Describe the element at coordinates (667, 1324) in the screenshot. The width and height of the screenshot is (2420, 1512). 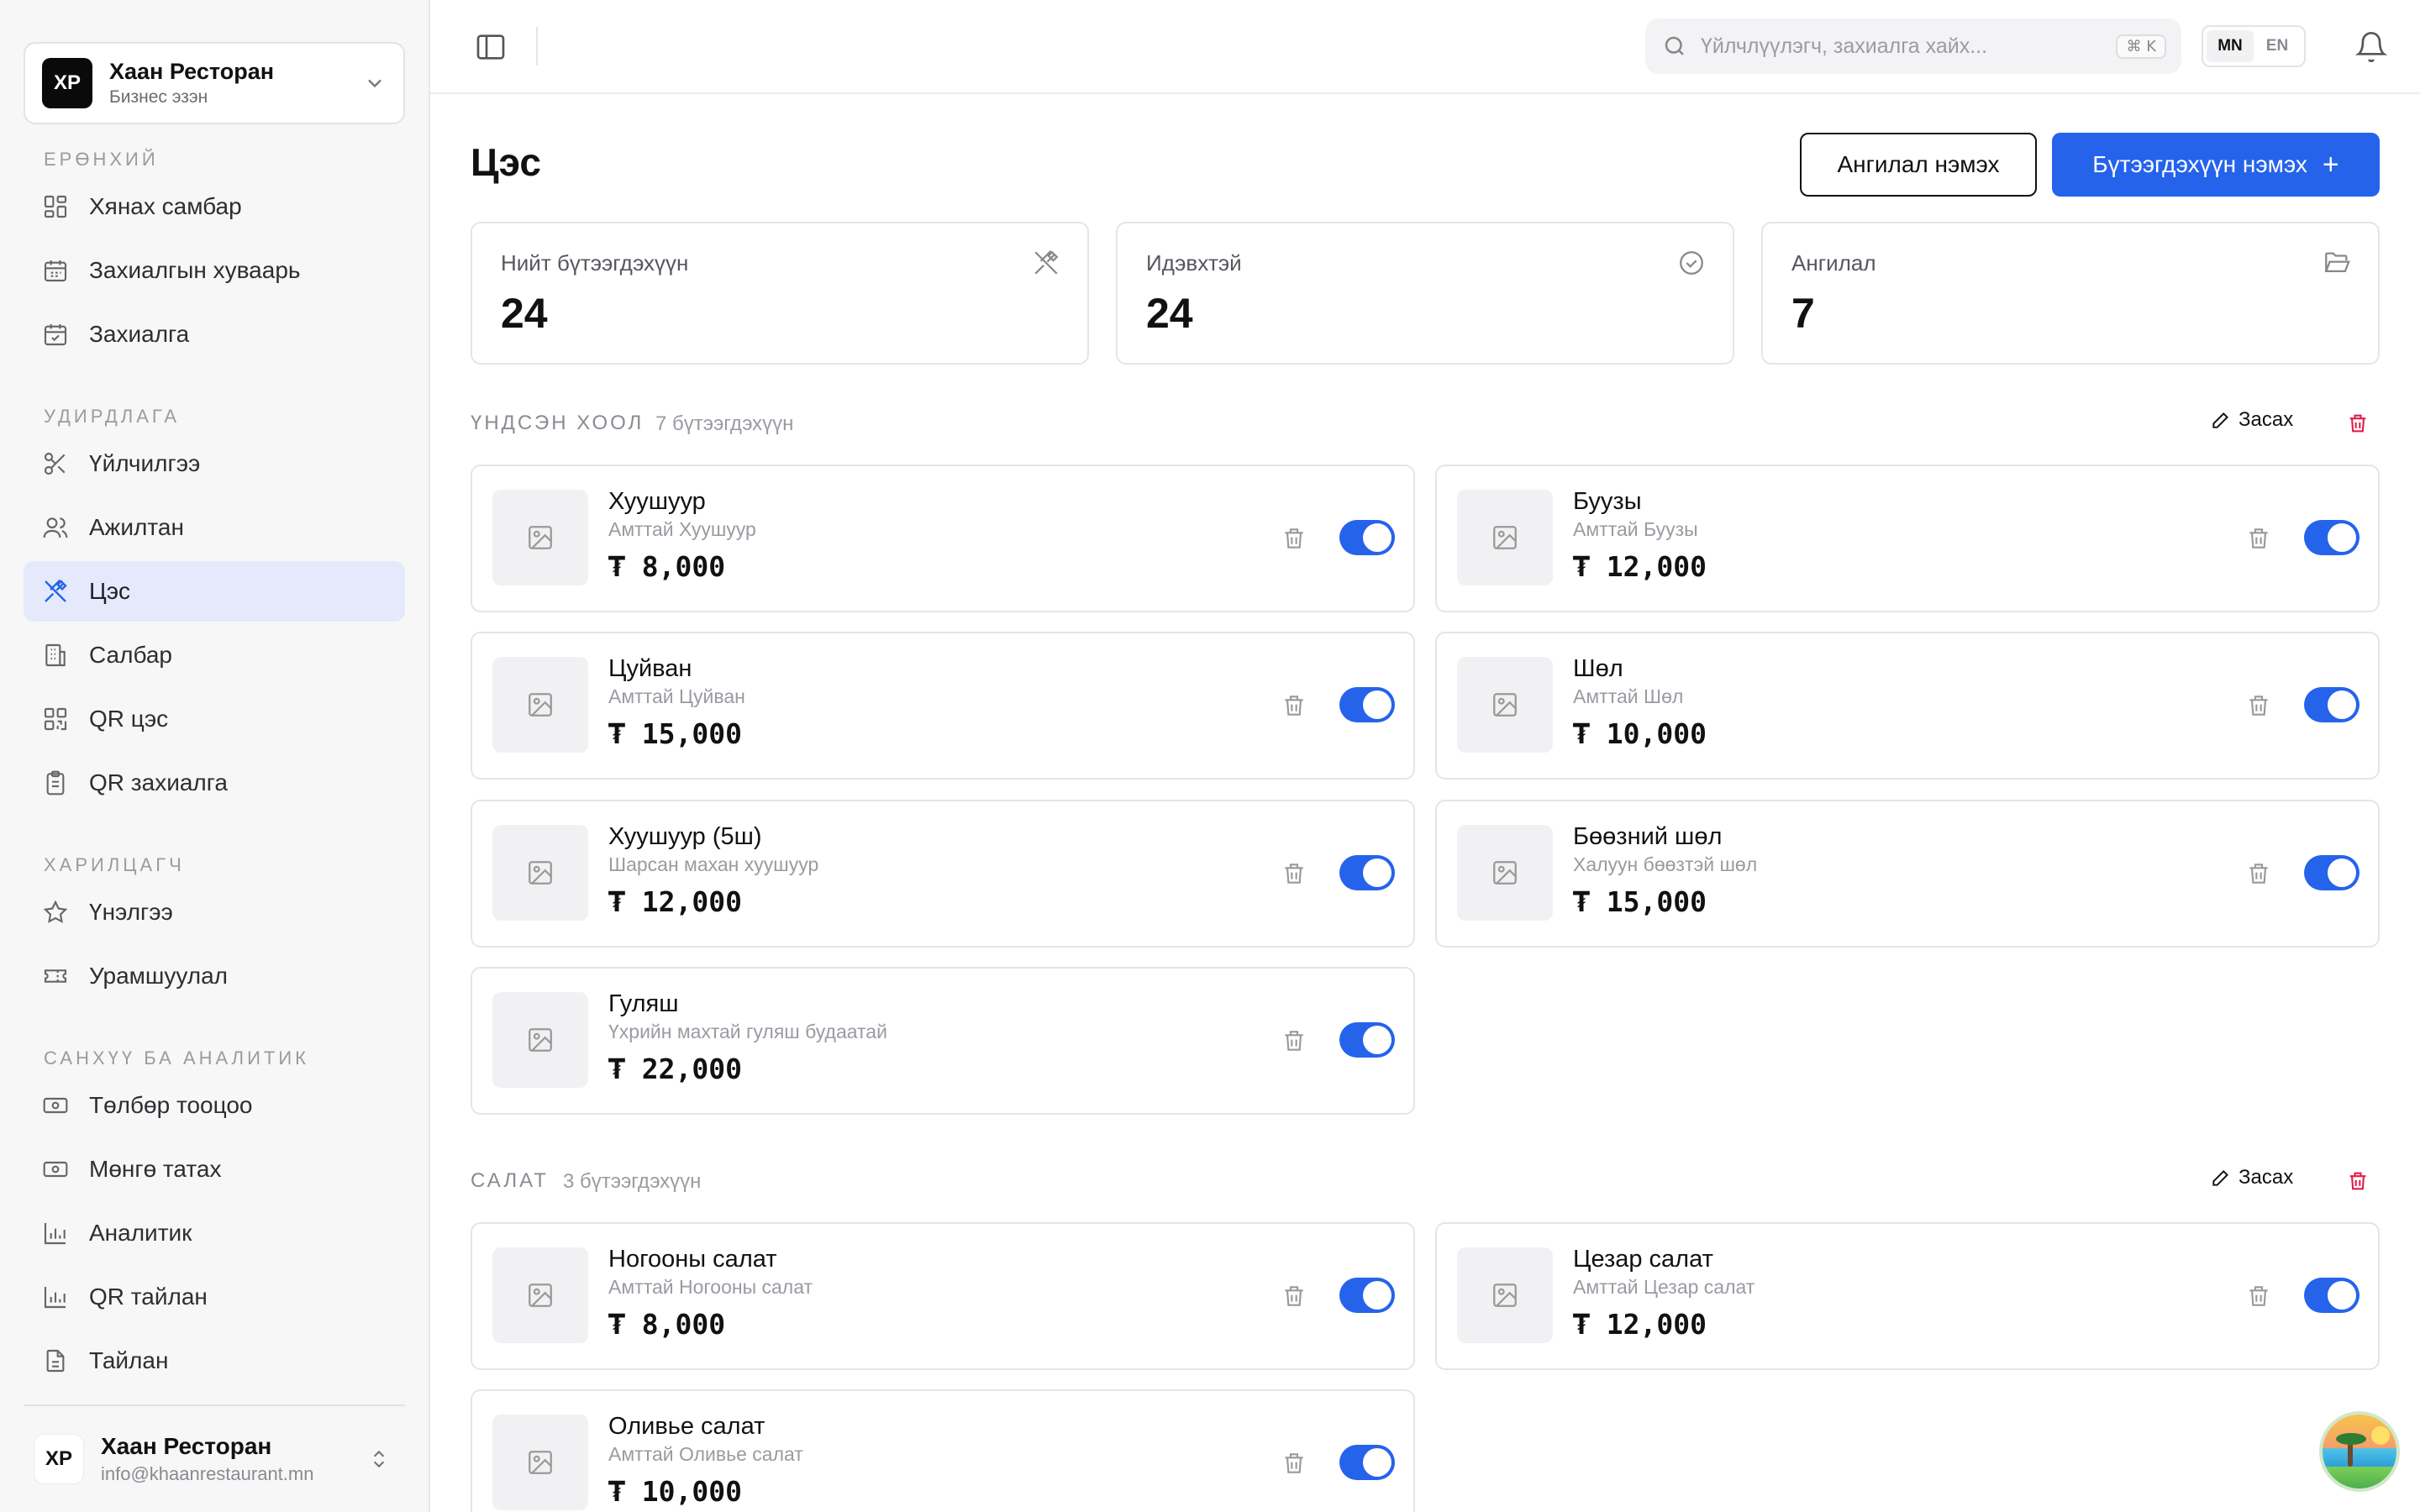
I see `item-price: ₮ 8,000` at that location.